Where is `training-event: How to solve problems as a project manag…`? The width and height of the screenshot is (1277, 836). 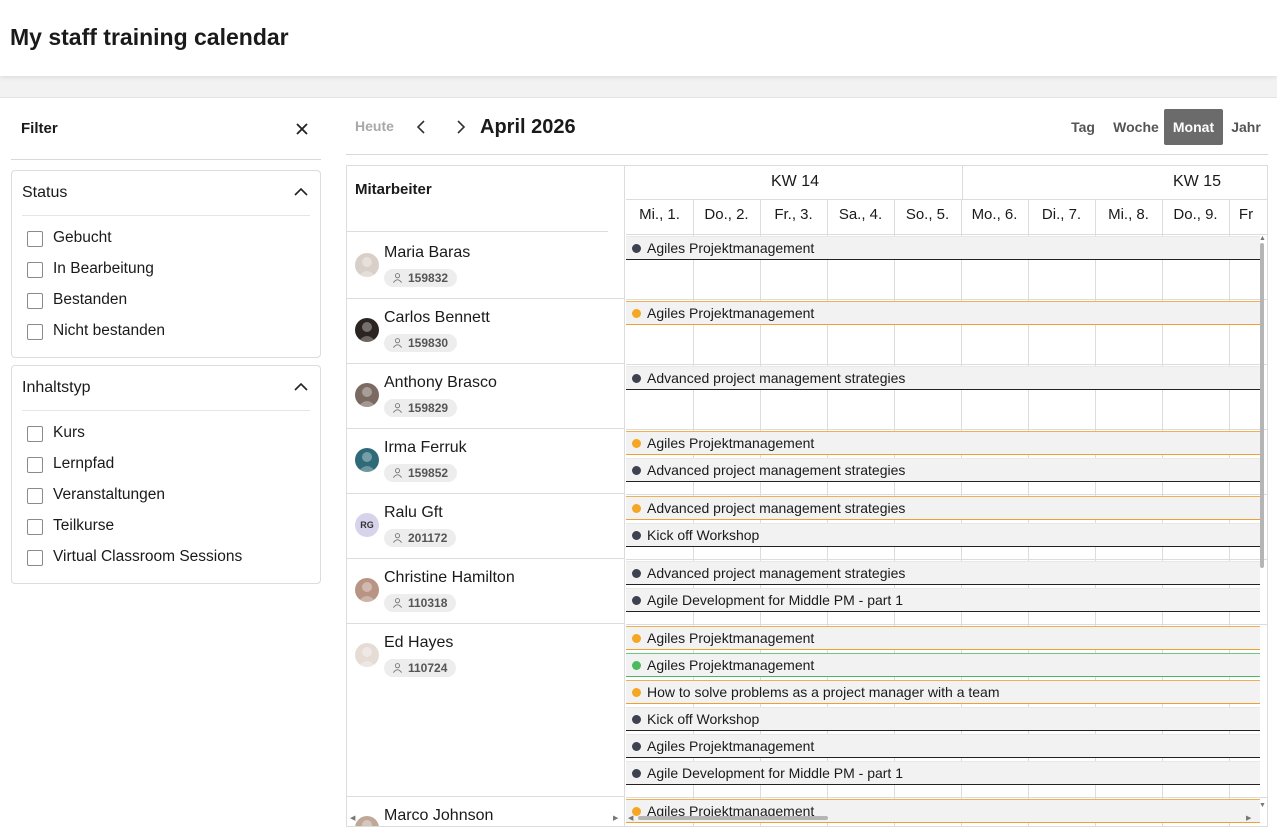
training-event: How to solve problems as a project manag… is located at coordinates (943, 692).